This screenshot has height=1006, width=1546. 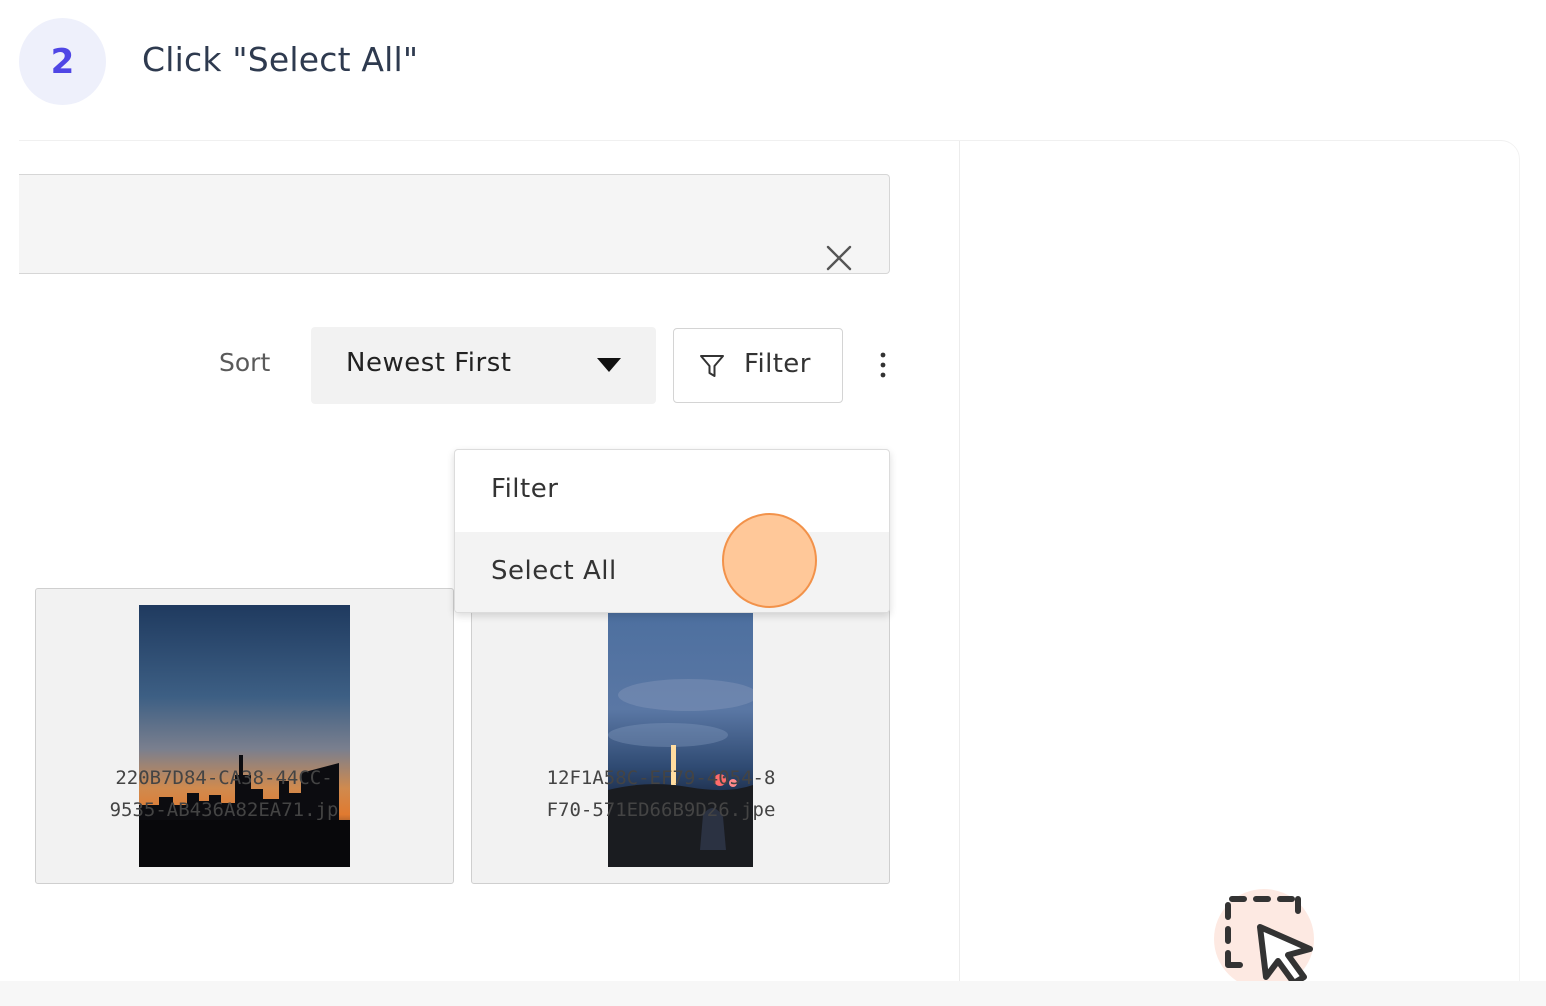 What do you see at coordinates (672, 490) in the screenshot?
I see `menu-item-filter: Filter` at bounding box center [672, 490].